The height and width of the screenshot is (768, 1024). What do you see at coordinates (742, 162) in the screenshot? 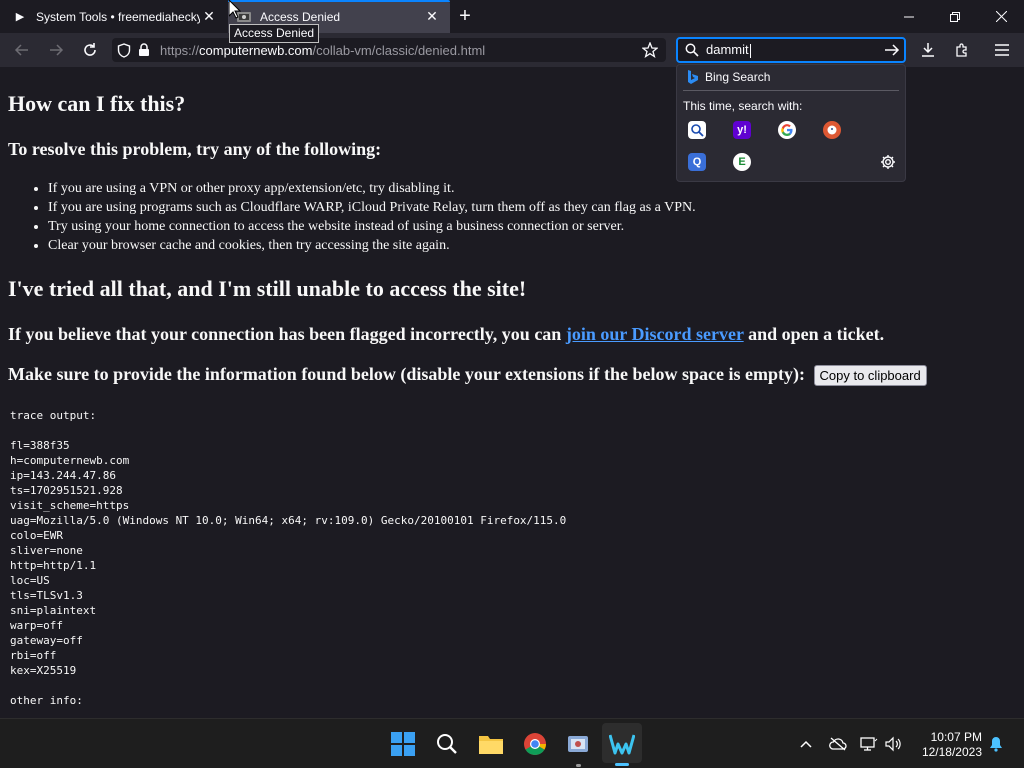
I see `ecosia-icon: E` at bounding box center [742, 162].